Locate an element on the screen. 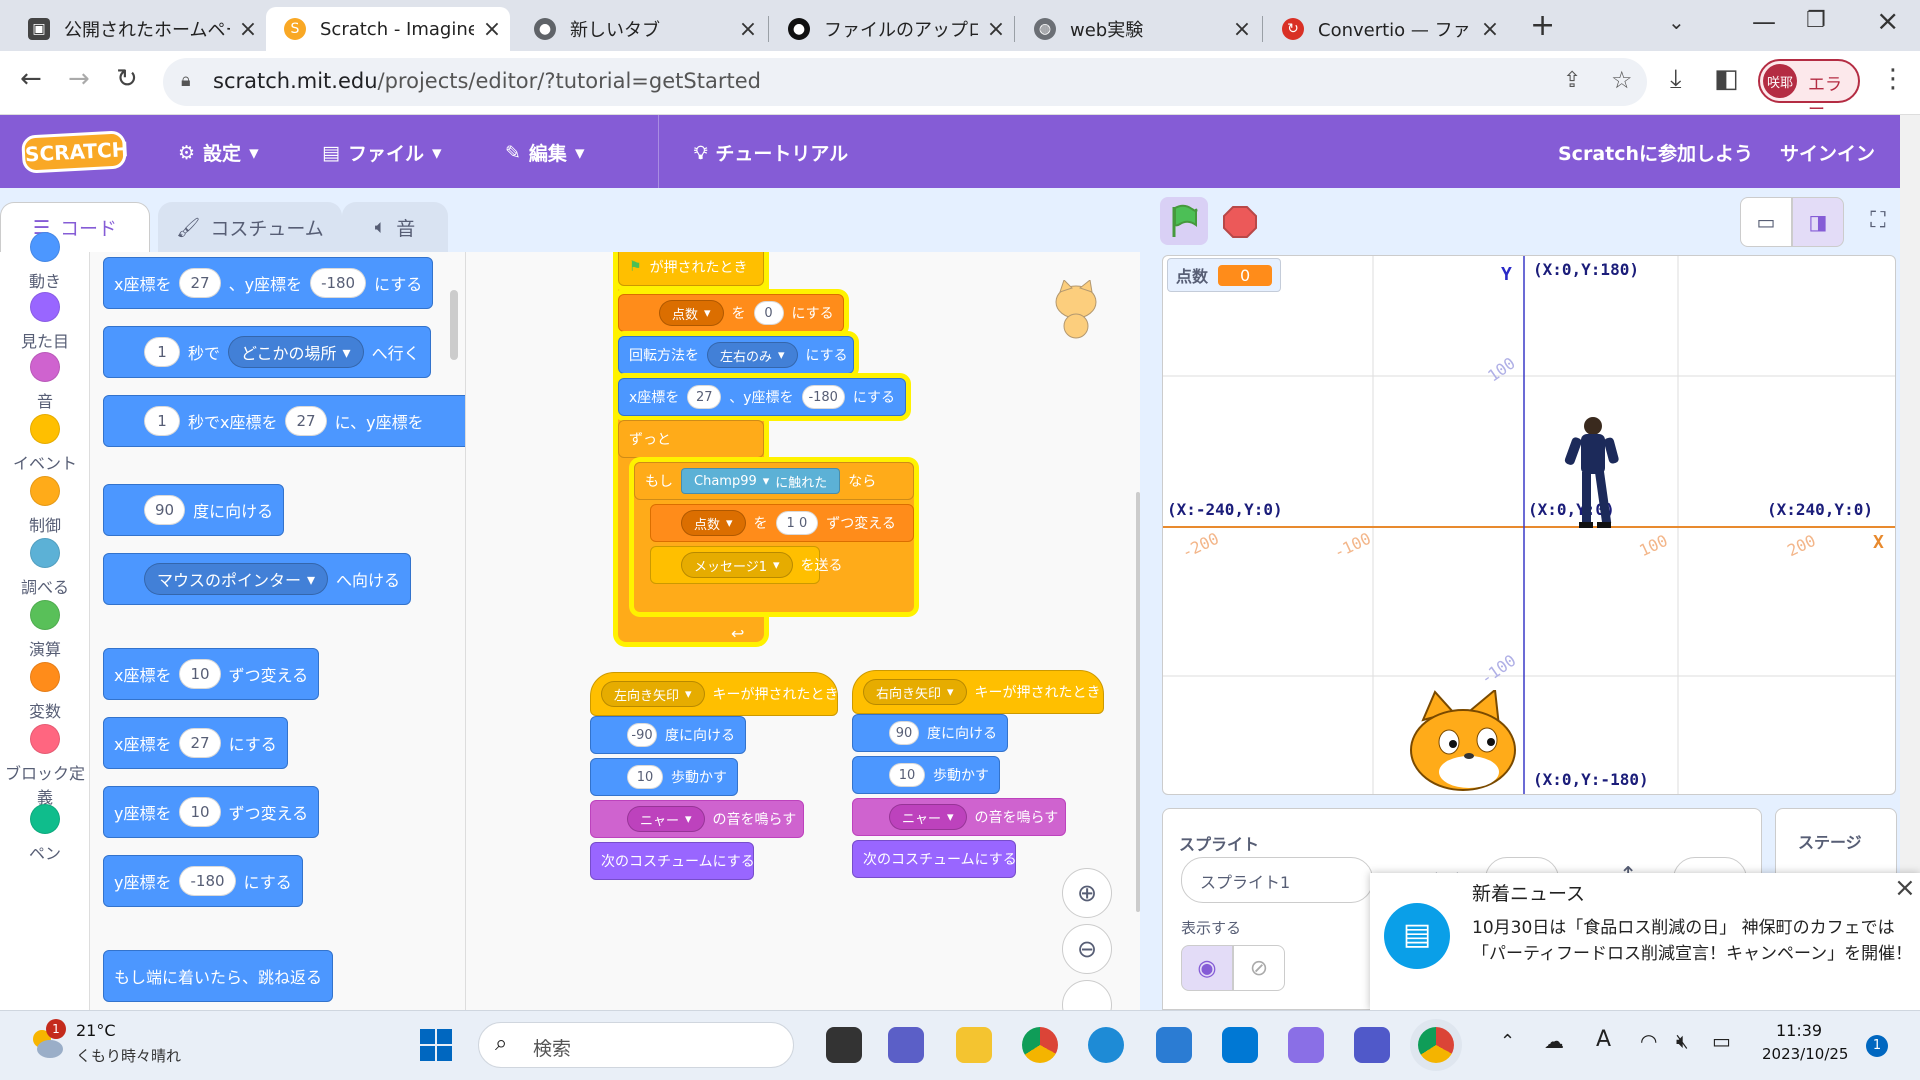  eye-icon: ◉ is located at coordinates (1207, 968).